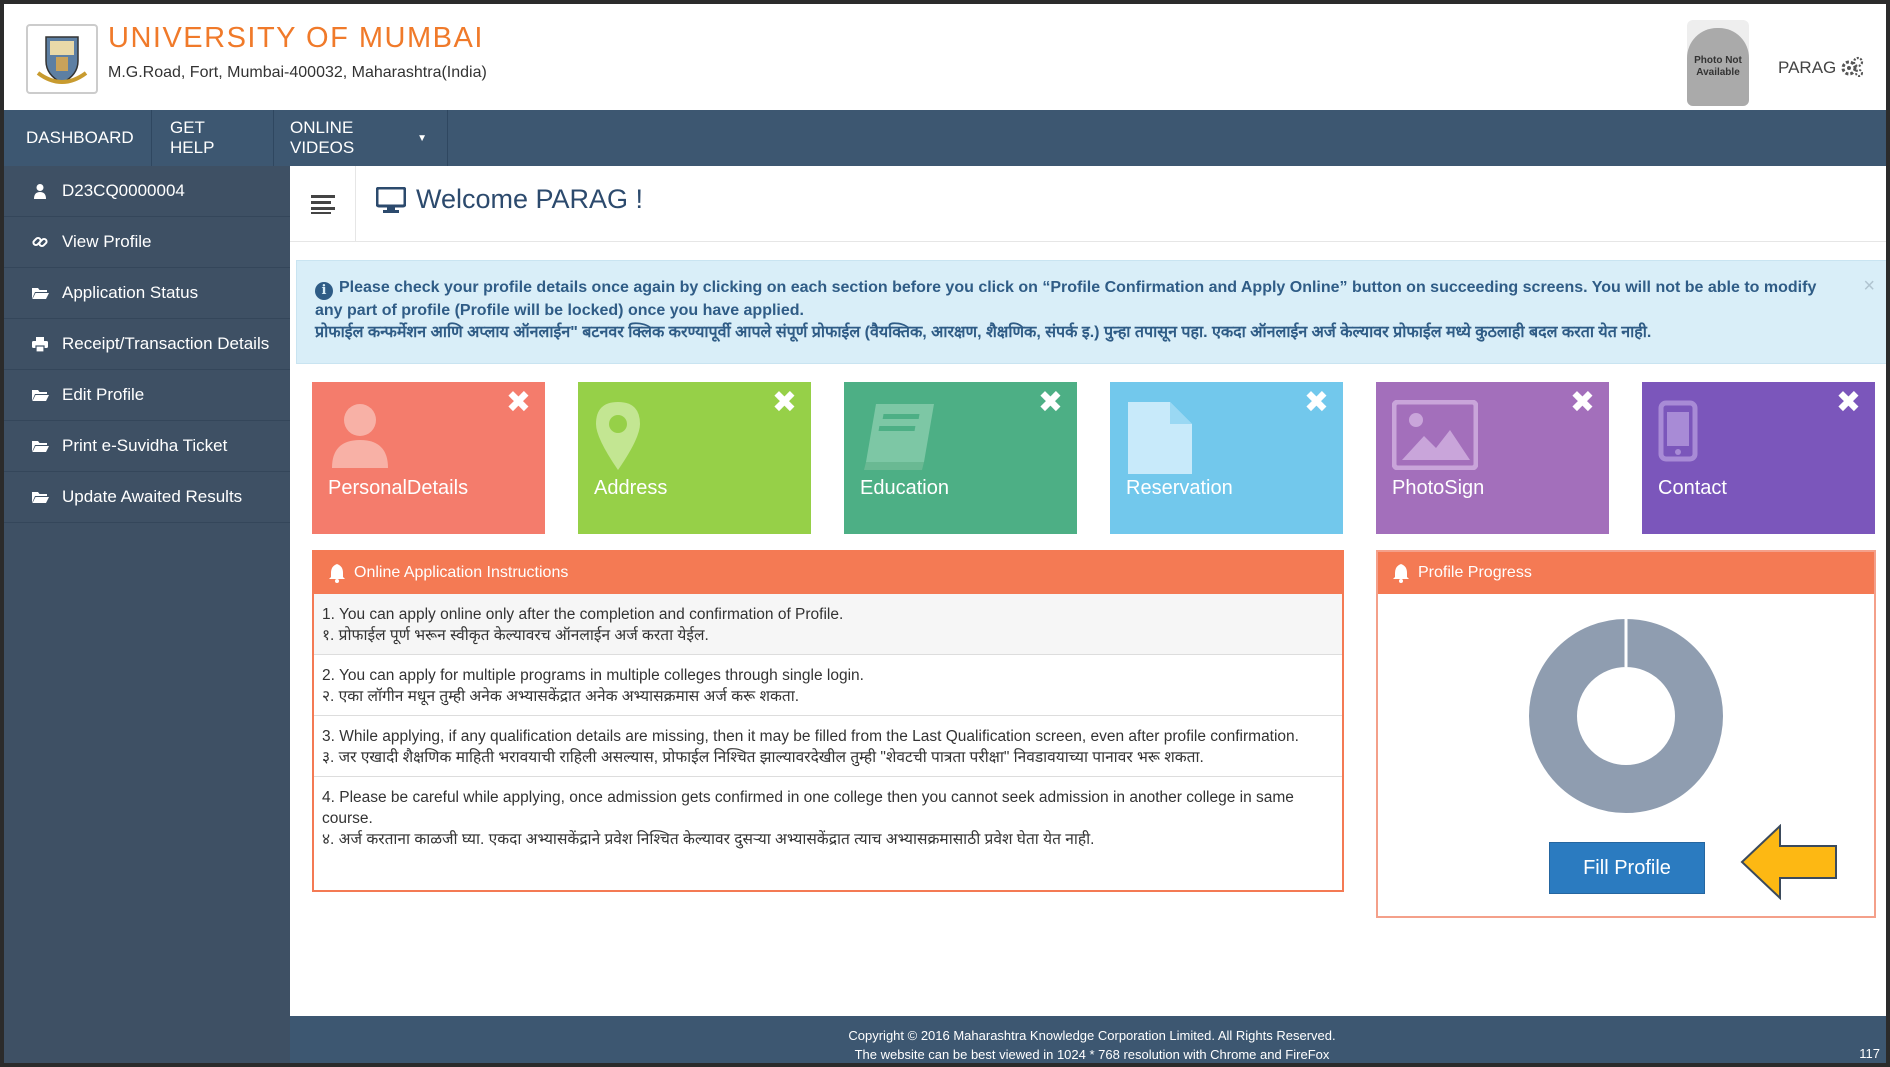 The image size is (1890, 1067). I want to click on user-icon, so click(40, 191).